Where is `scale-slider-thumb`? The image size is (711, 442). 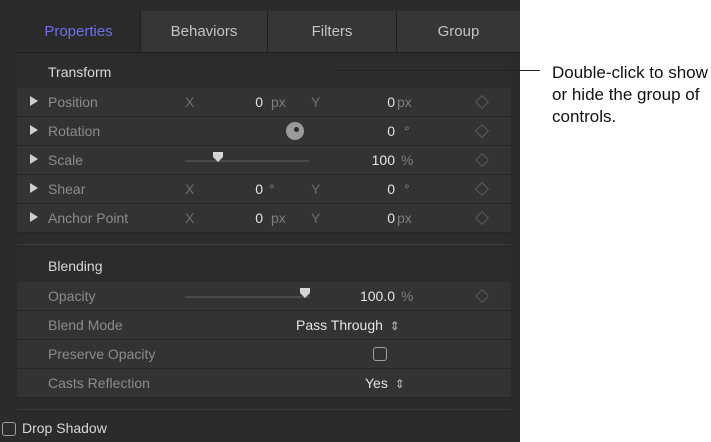 scale-slider-thumb is located at coordinates (218, 157).